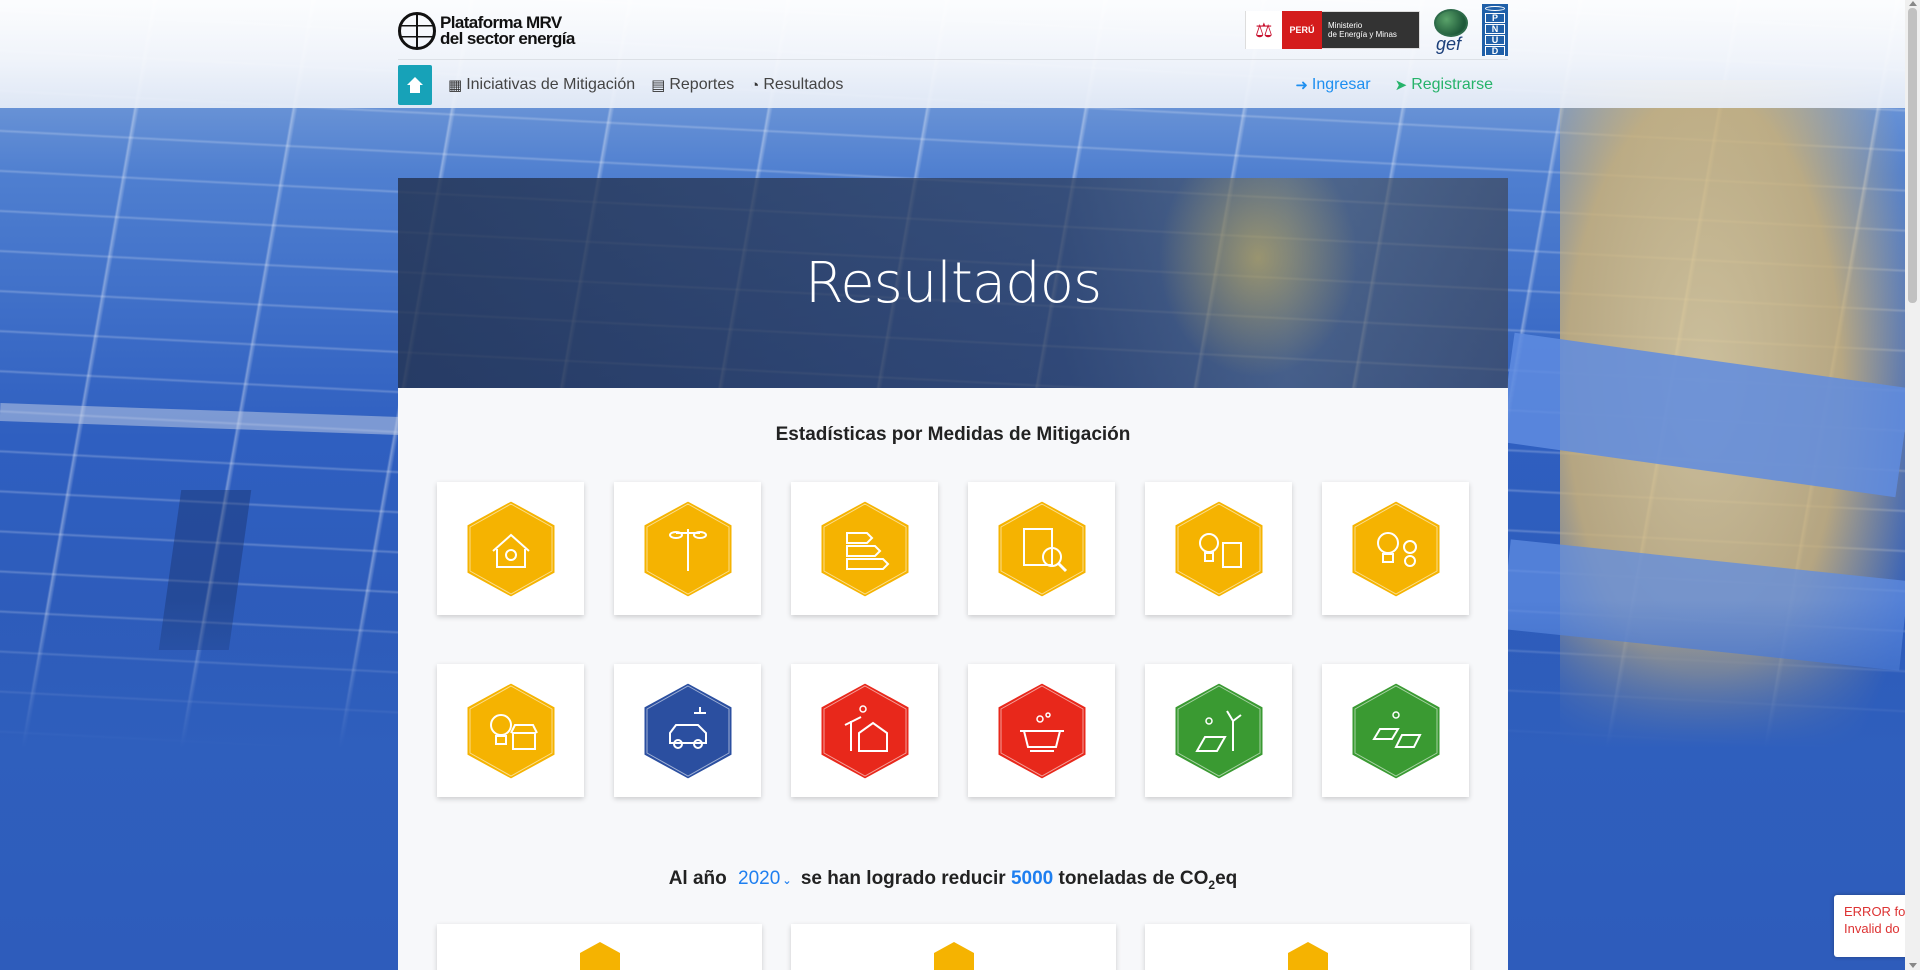 This screenshot has height=970, width=1920. I want to click on register-link: ➤ Registrarse, so click(1444, 85).